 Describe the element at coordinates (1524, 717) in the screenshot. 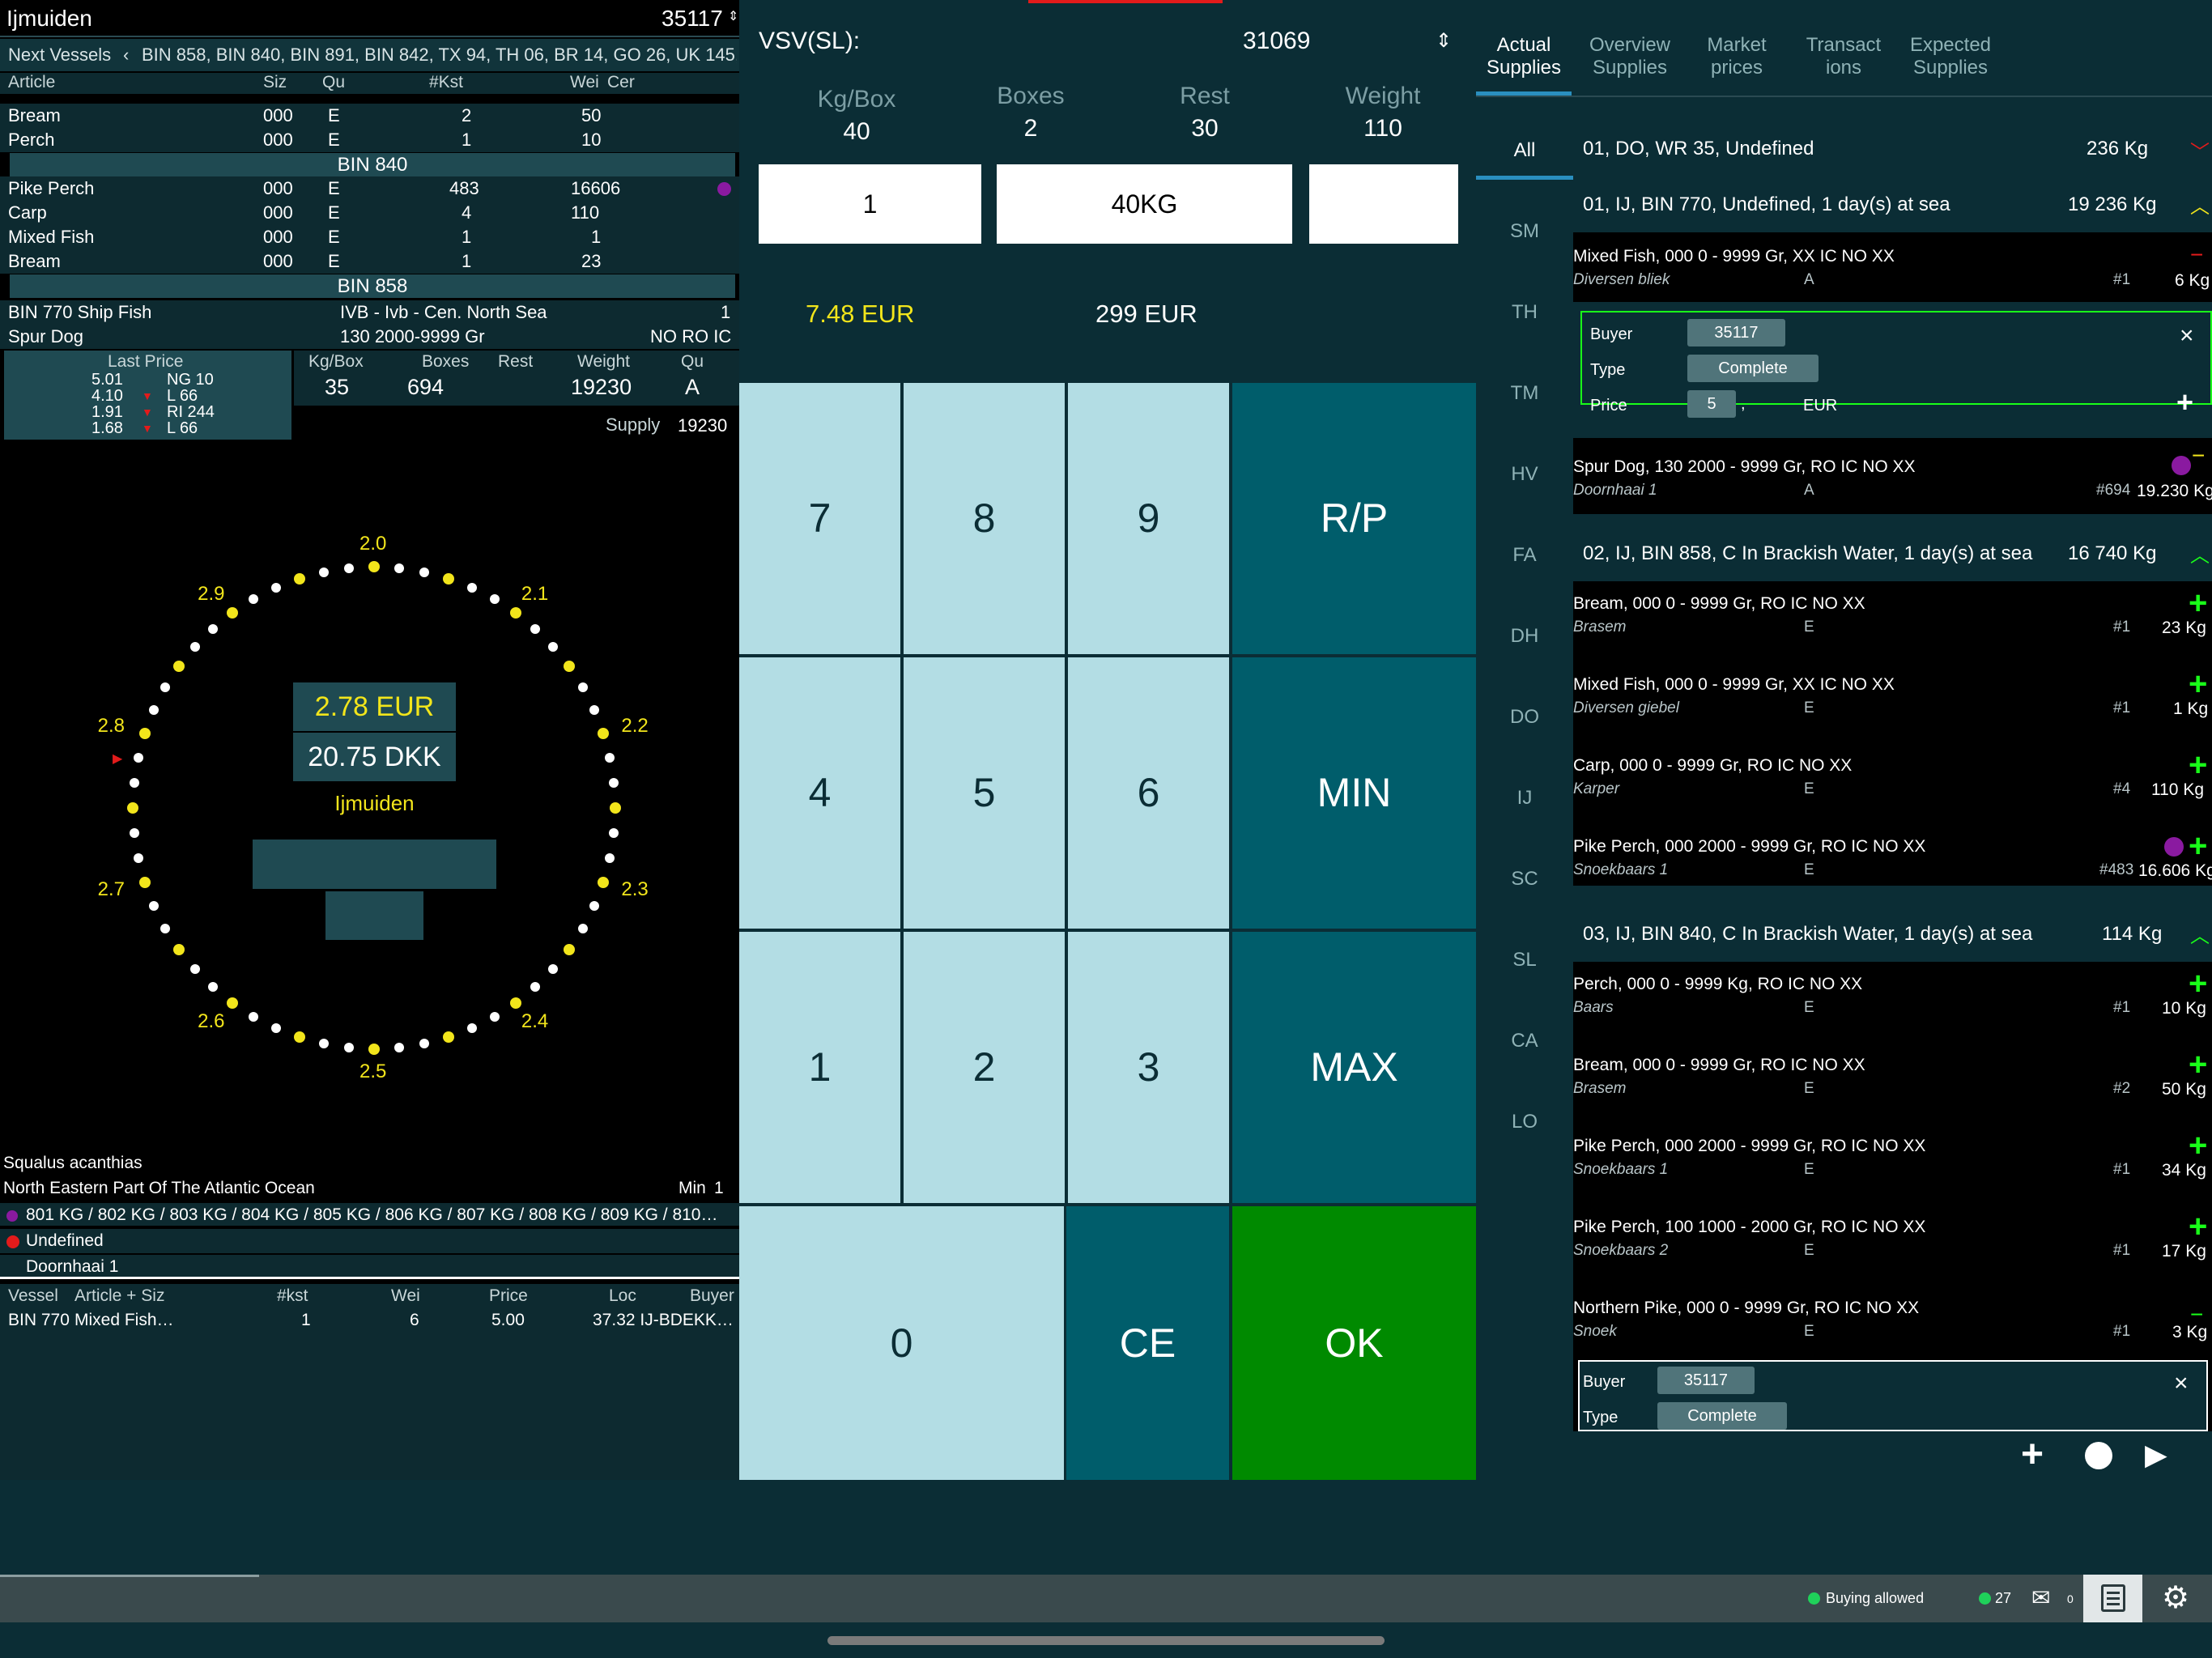

I see `cat-do: DO` at that location.